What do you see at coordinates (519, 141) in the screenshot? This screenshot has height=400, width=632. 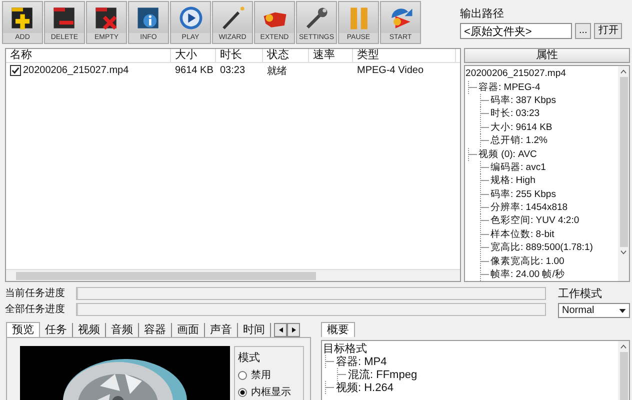 I see `tree-item: 总开销: 1.2%` at bounding box center [519, 141].